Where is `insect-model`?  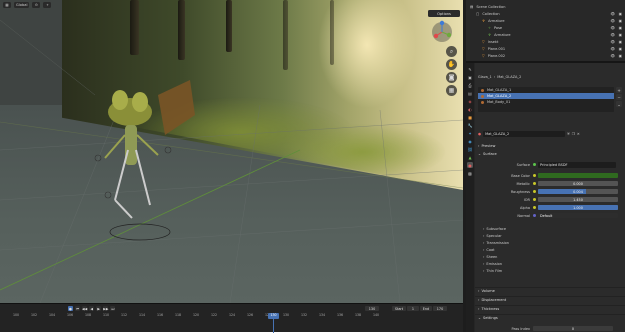 insect-model is located at coordinates (144, 160).